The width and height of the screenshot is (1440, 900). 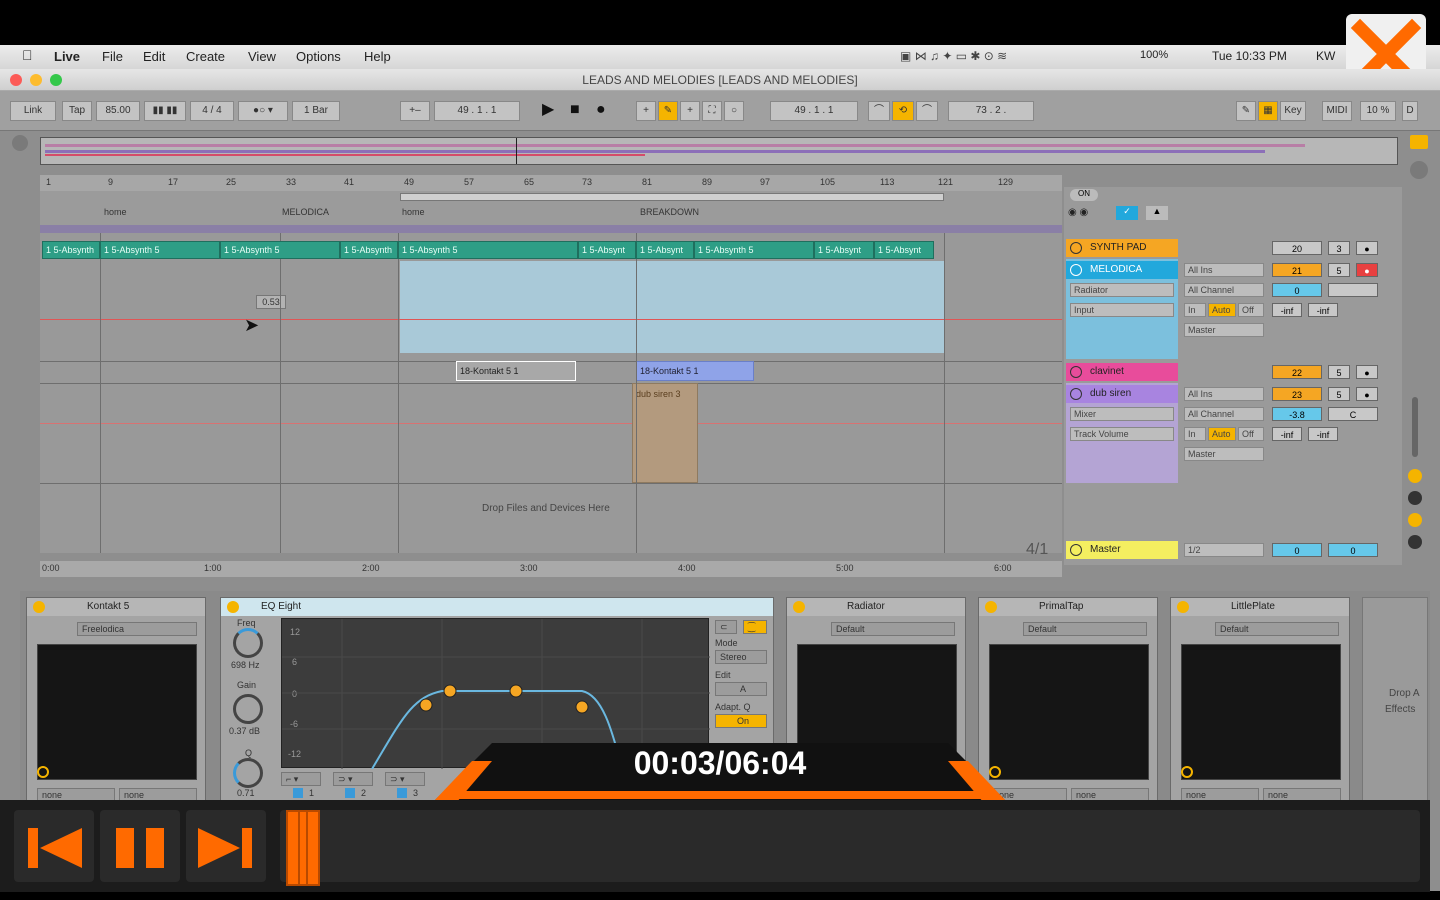 What do you see at coordinates (1353, 550) in the screenshot?
I see `master-pan-field: 0` at bounding box center [1353, 550].